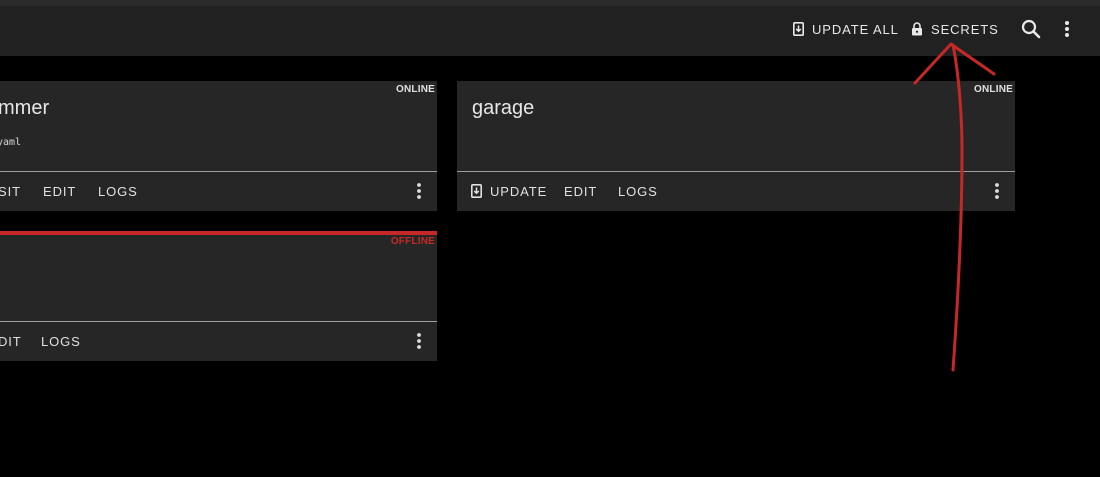 The image size is (1100, 477). What do you see at coordinates (519, 191) in the screenshot?
I see `update-label: UPDATE` at bounding box center [519, 191].